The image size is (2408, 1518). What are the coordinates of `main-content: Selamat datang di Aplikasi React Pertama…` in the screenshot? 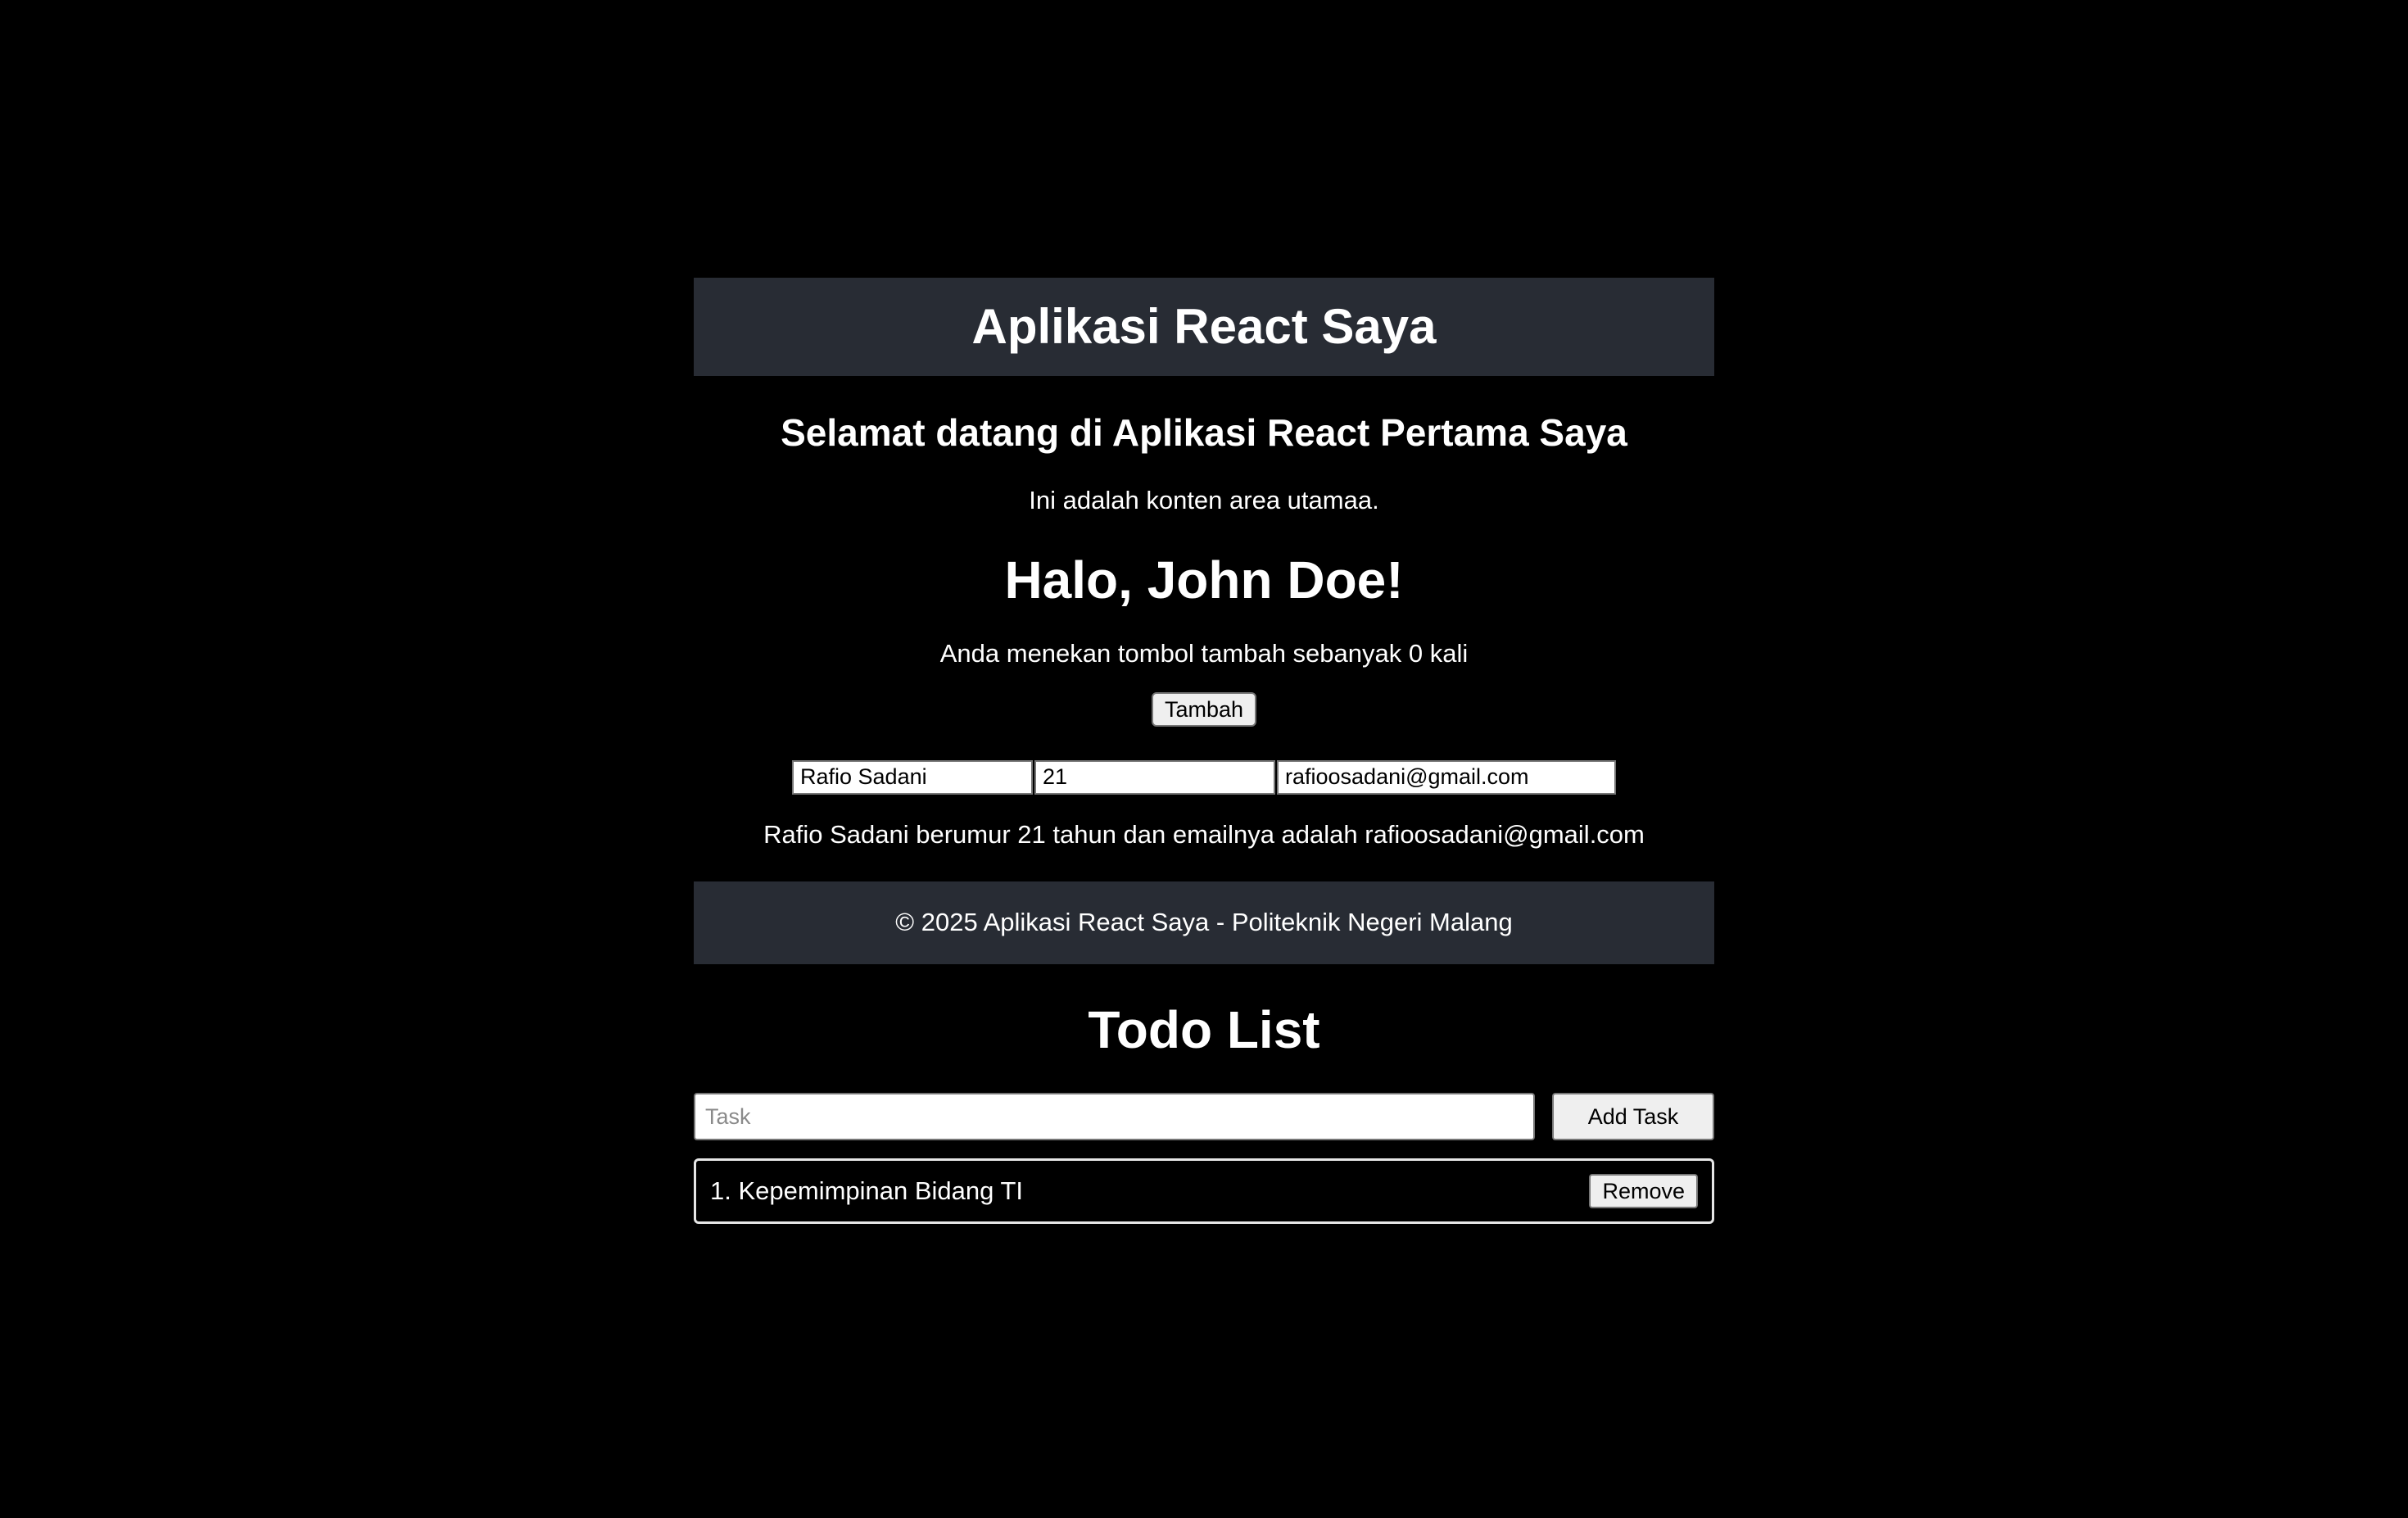 It's located at (1204, 613).